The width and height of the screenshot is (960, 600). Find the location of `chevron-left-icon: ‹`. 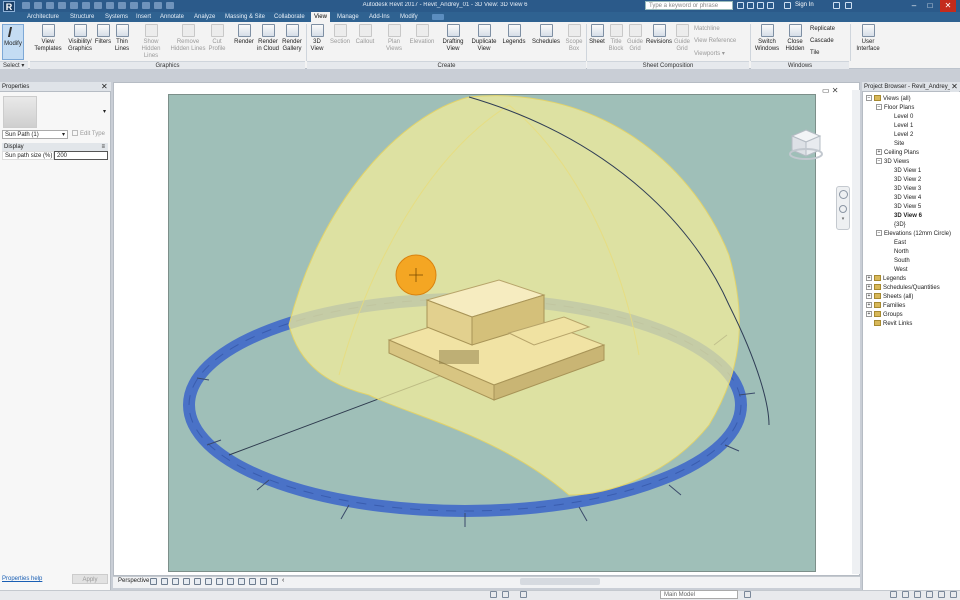

chevron-left-icon: ‹ is located at coordinates (283, 580).